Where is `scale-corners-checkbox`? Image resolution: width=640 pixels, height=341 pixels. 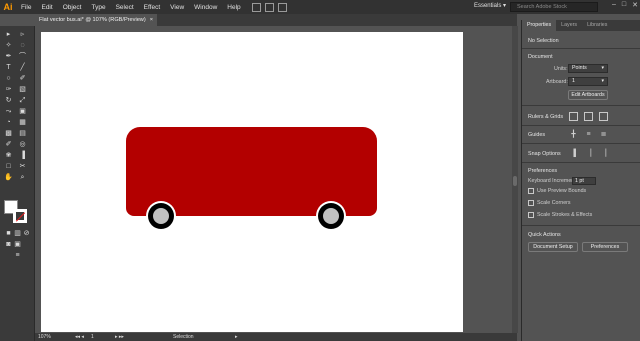 scale-corners-checkbox is located at coordinates (531, 203).